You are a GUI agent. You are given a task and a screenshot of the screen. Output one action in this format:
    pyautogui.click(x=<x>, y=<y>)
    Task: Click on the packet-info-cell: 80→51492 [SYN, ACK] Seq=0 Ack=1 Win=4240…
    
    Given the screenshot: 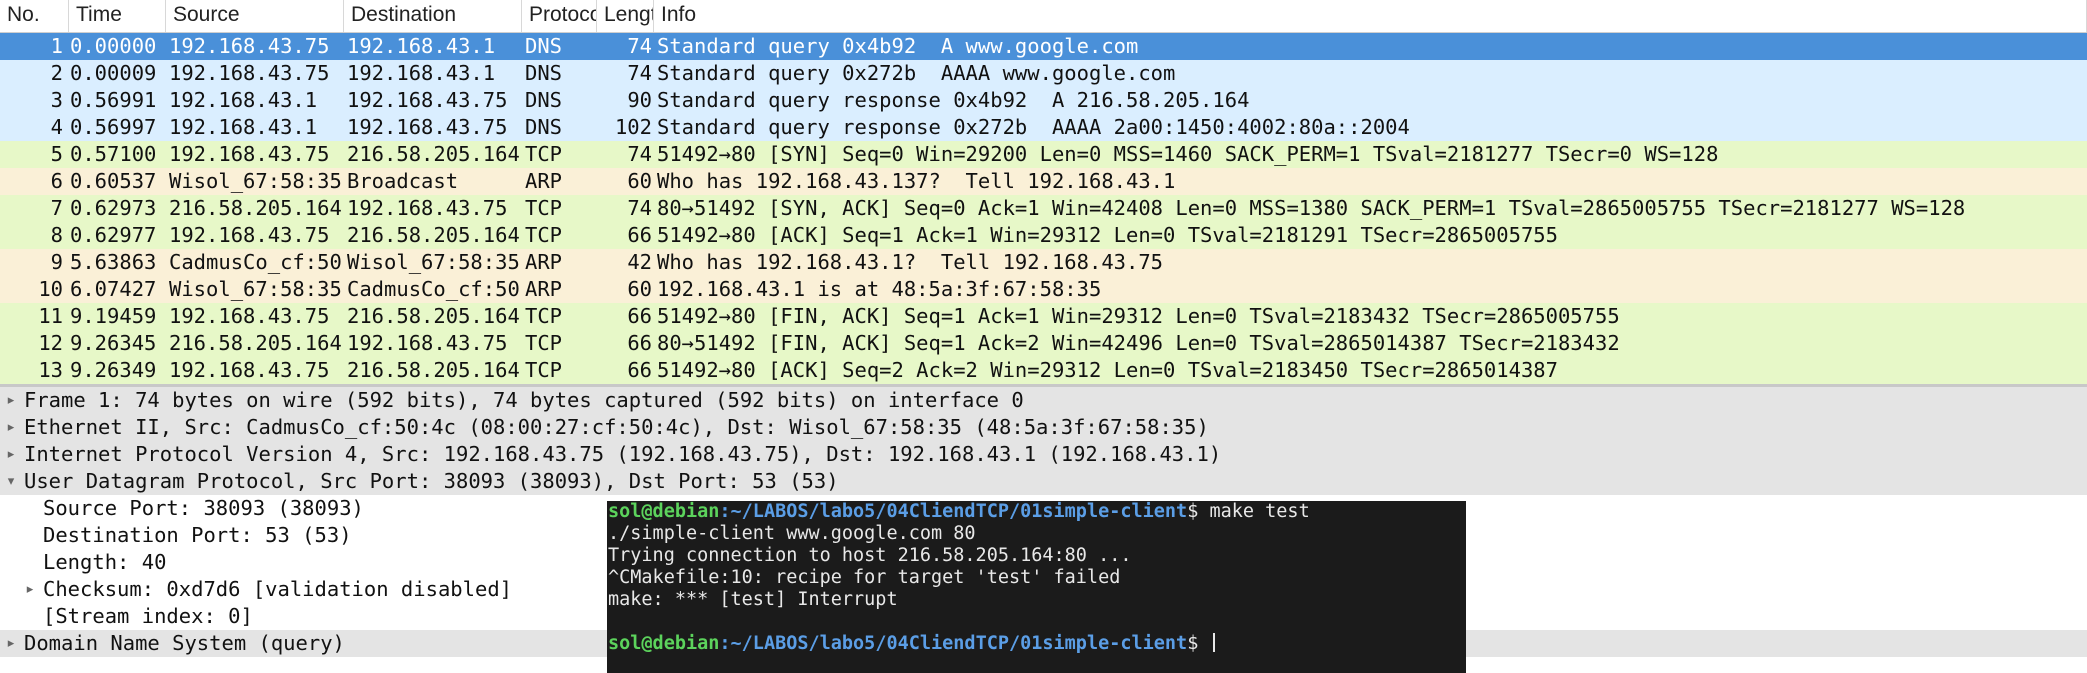 What is the action you would take?
    pyautogui.click(x=1311, y=208)
    